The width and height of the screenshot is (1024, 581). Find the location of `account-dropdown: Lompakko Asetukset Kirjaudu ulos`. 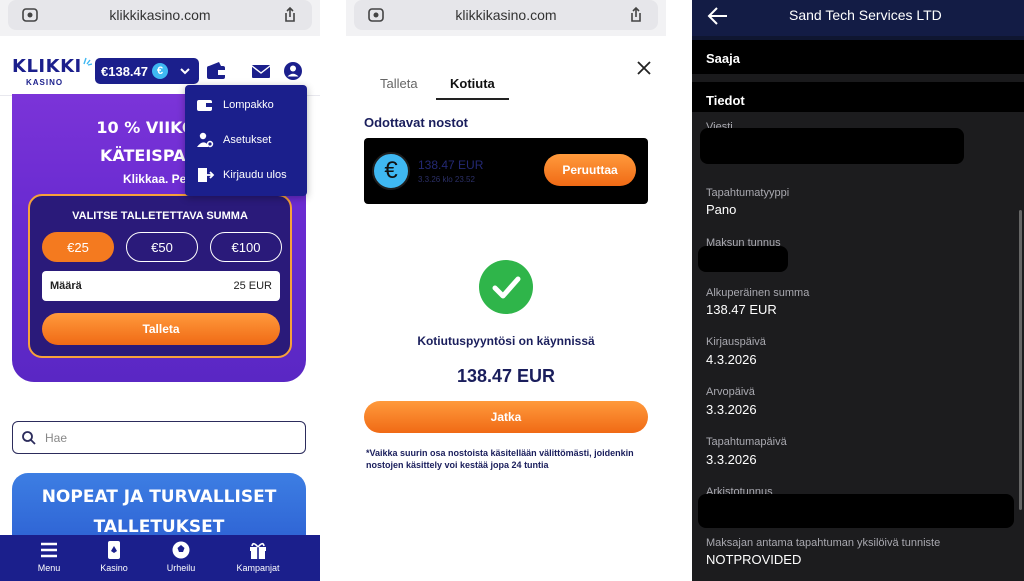

account-dropdown: Lompakko Asetukset Kirjaudu ulos is located at coordinates (246, 140).